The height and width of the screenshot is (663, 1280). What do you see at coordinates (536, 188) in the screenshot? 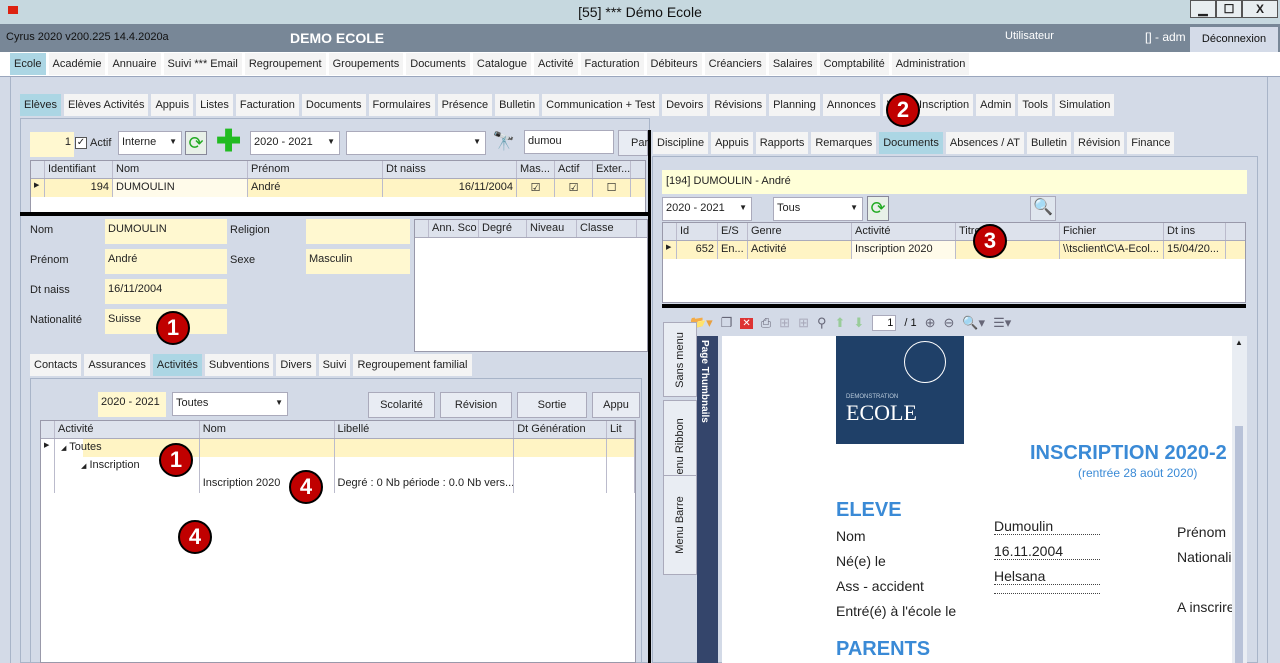
I see `mas-checkbox: ☑` at bounding box center [536, 188].